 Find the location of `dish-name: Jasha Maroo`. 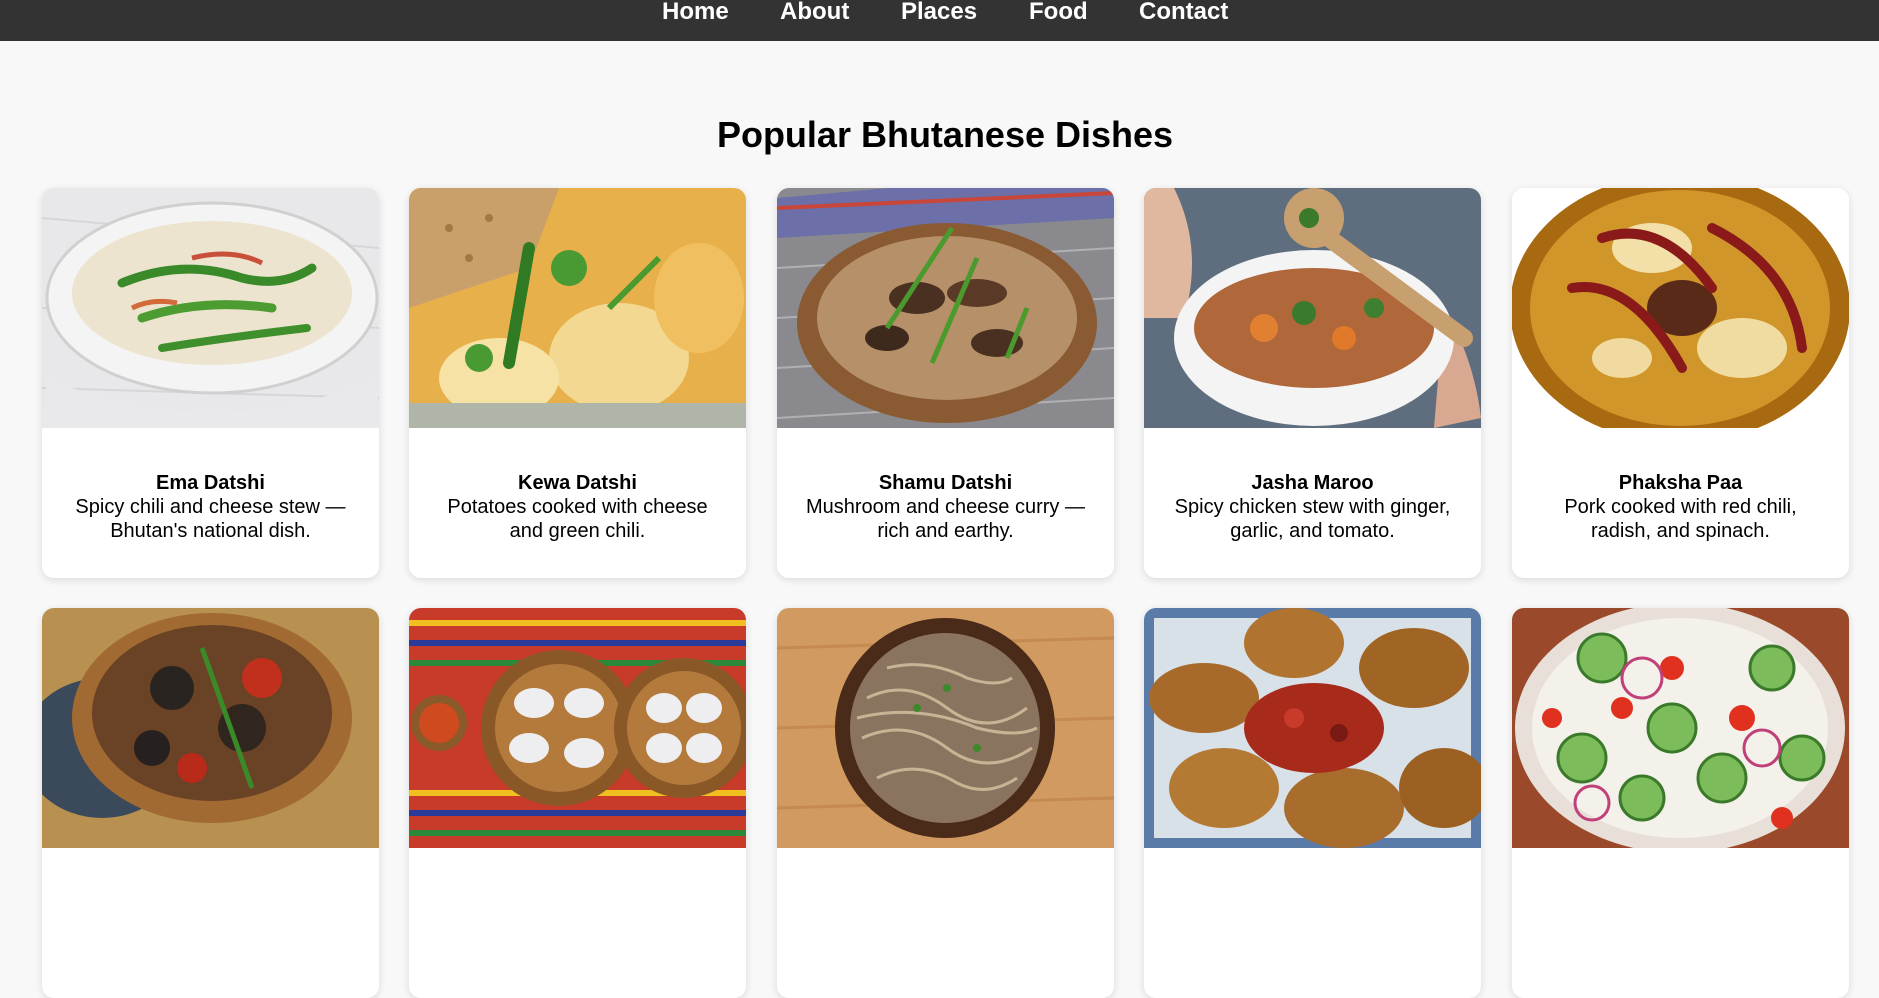

dish-name: Jasha Maroo is located at coordinates (1312, 483).